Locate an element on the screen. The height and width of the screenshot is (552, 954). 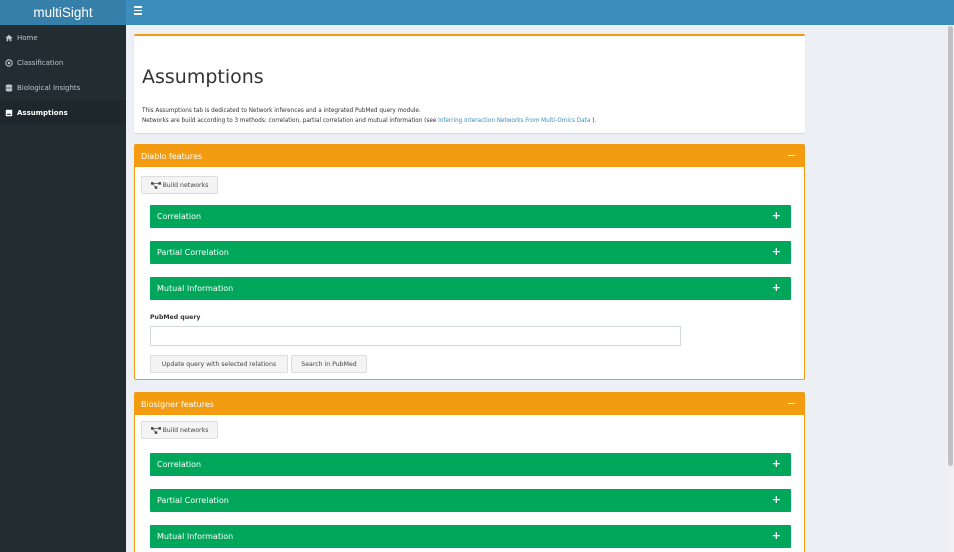
update-query-label: Update query with selected relations is located at coordinates (219, 364).